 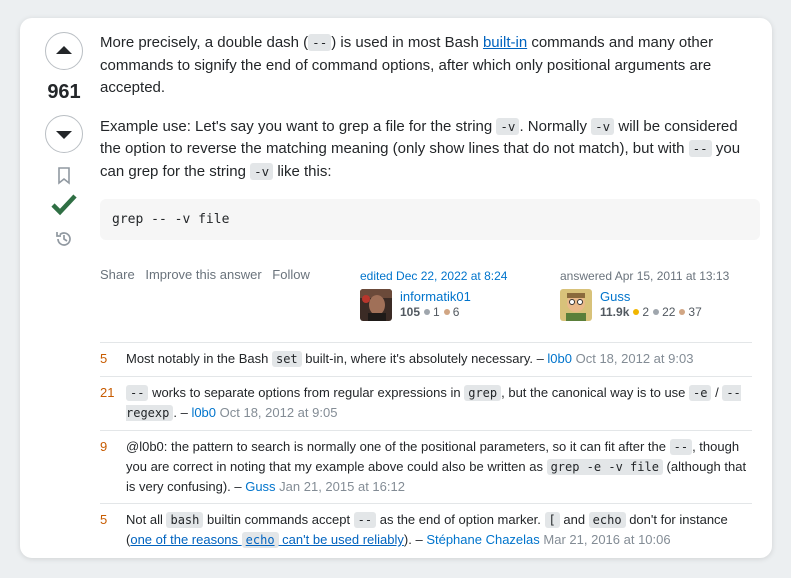 I want to click on arrow-up-icon, so click(x=64, y=50).